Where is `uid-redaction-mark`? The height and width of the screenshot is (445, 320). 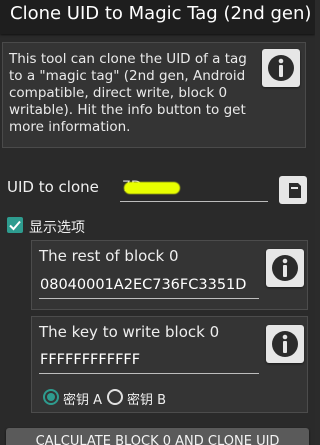 uid-redaction-mark is located at coordinates (152, 188).